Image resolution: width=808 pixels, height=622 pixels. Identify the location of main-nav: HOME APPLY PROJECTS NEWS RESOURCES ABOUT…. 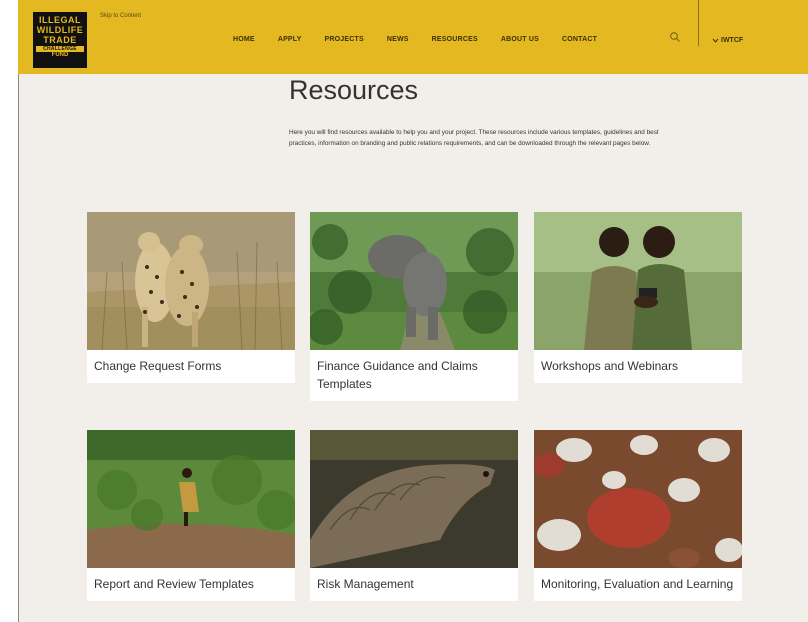
(426, 39).